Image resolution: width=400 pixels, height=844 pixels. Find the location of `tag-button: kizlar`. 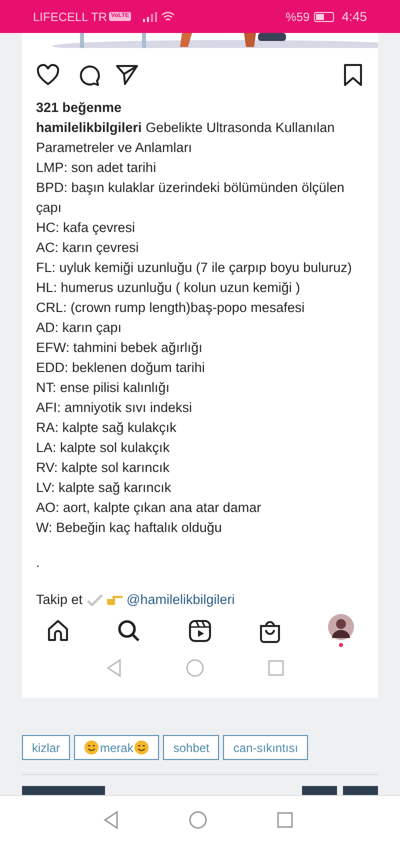

tag-button: kizlar is located at coordinates (46, 747).